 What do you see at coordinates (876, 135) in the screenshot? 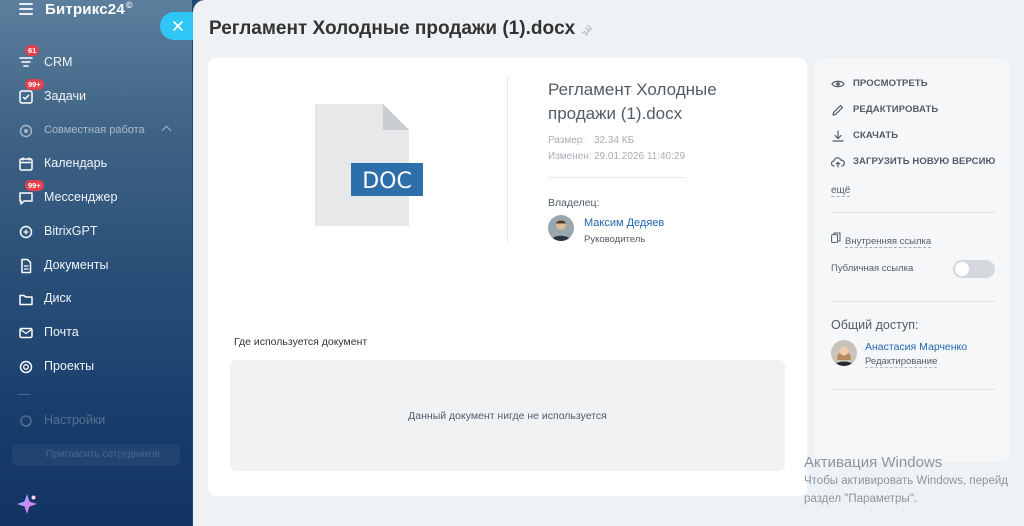
I see `download-label: СКАЧАТЬ` at bounding box center [876, 135].